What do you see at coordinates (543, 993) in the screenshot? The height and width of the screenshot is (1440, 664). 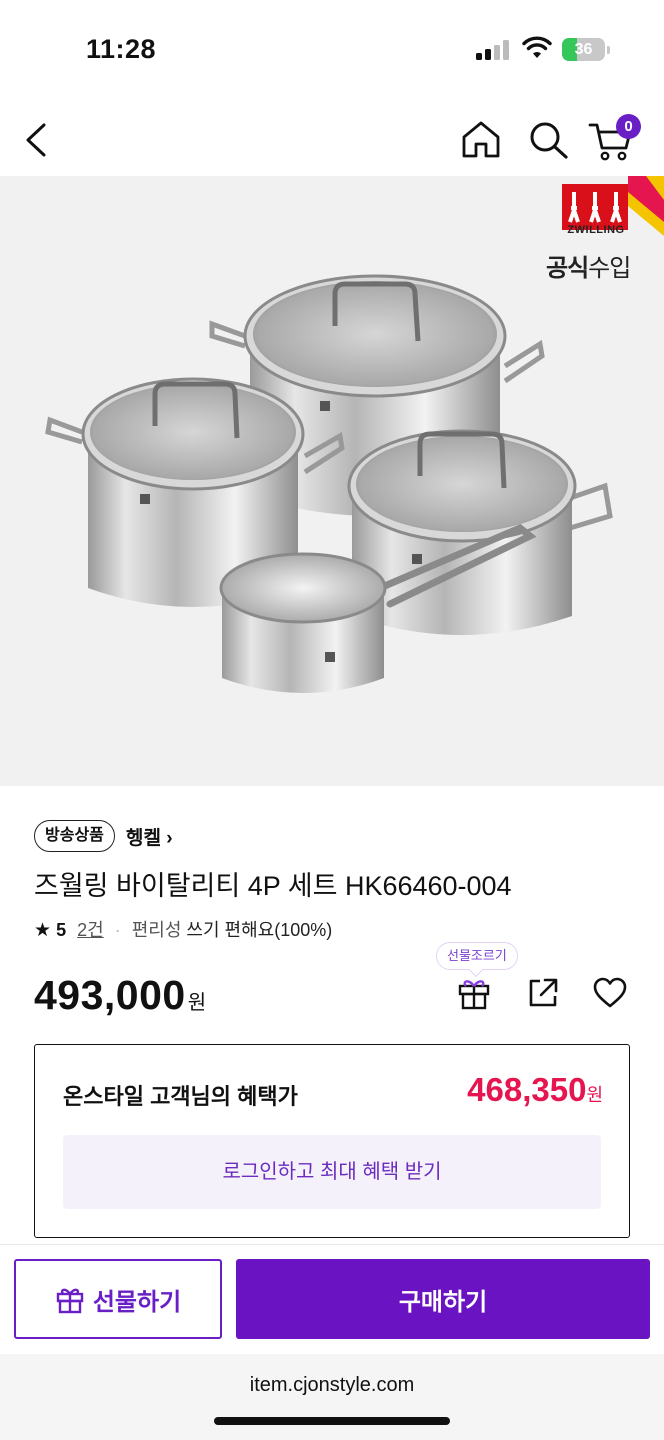 I see `share-icon` at bounding box center [543, 993].